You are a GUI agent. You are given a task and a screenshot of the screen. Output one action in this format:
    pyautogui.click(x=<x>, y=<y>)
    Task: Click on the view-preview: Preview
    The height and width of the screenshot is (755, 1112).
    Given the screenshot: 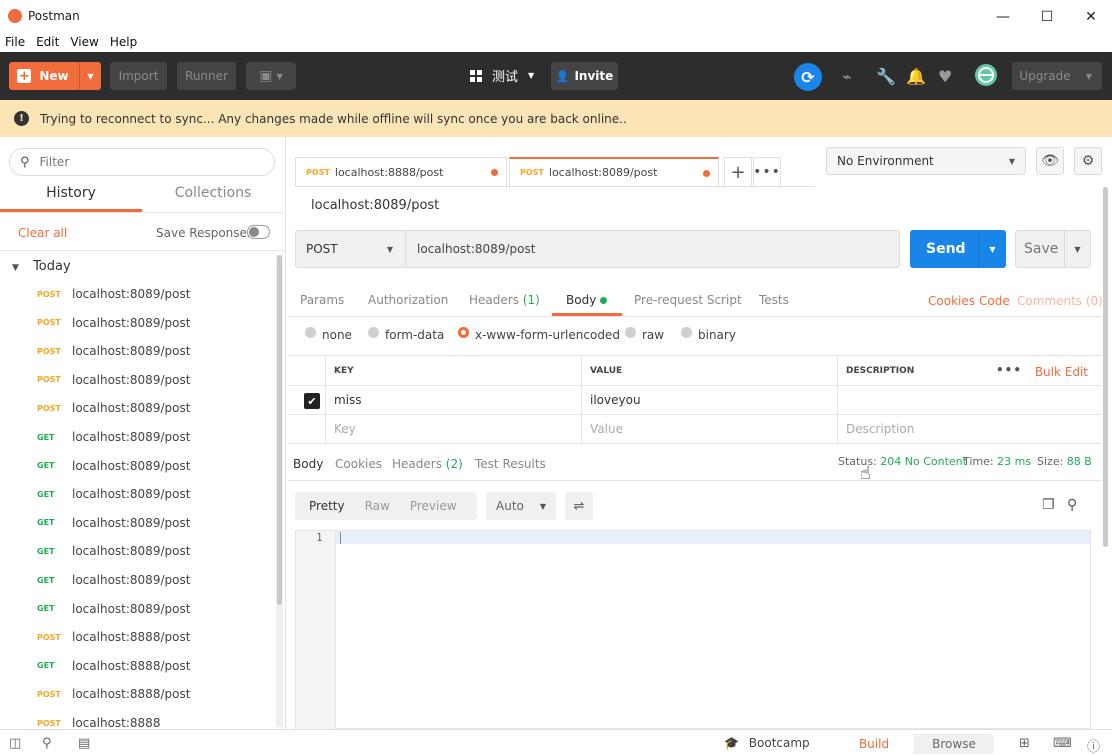 What is the action you would take?
    pyautogui.click(x=433, y=506)
    